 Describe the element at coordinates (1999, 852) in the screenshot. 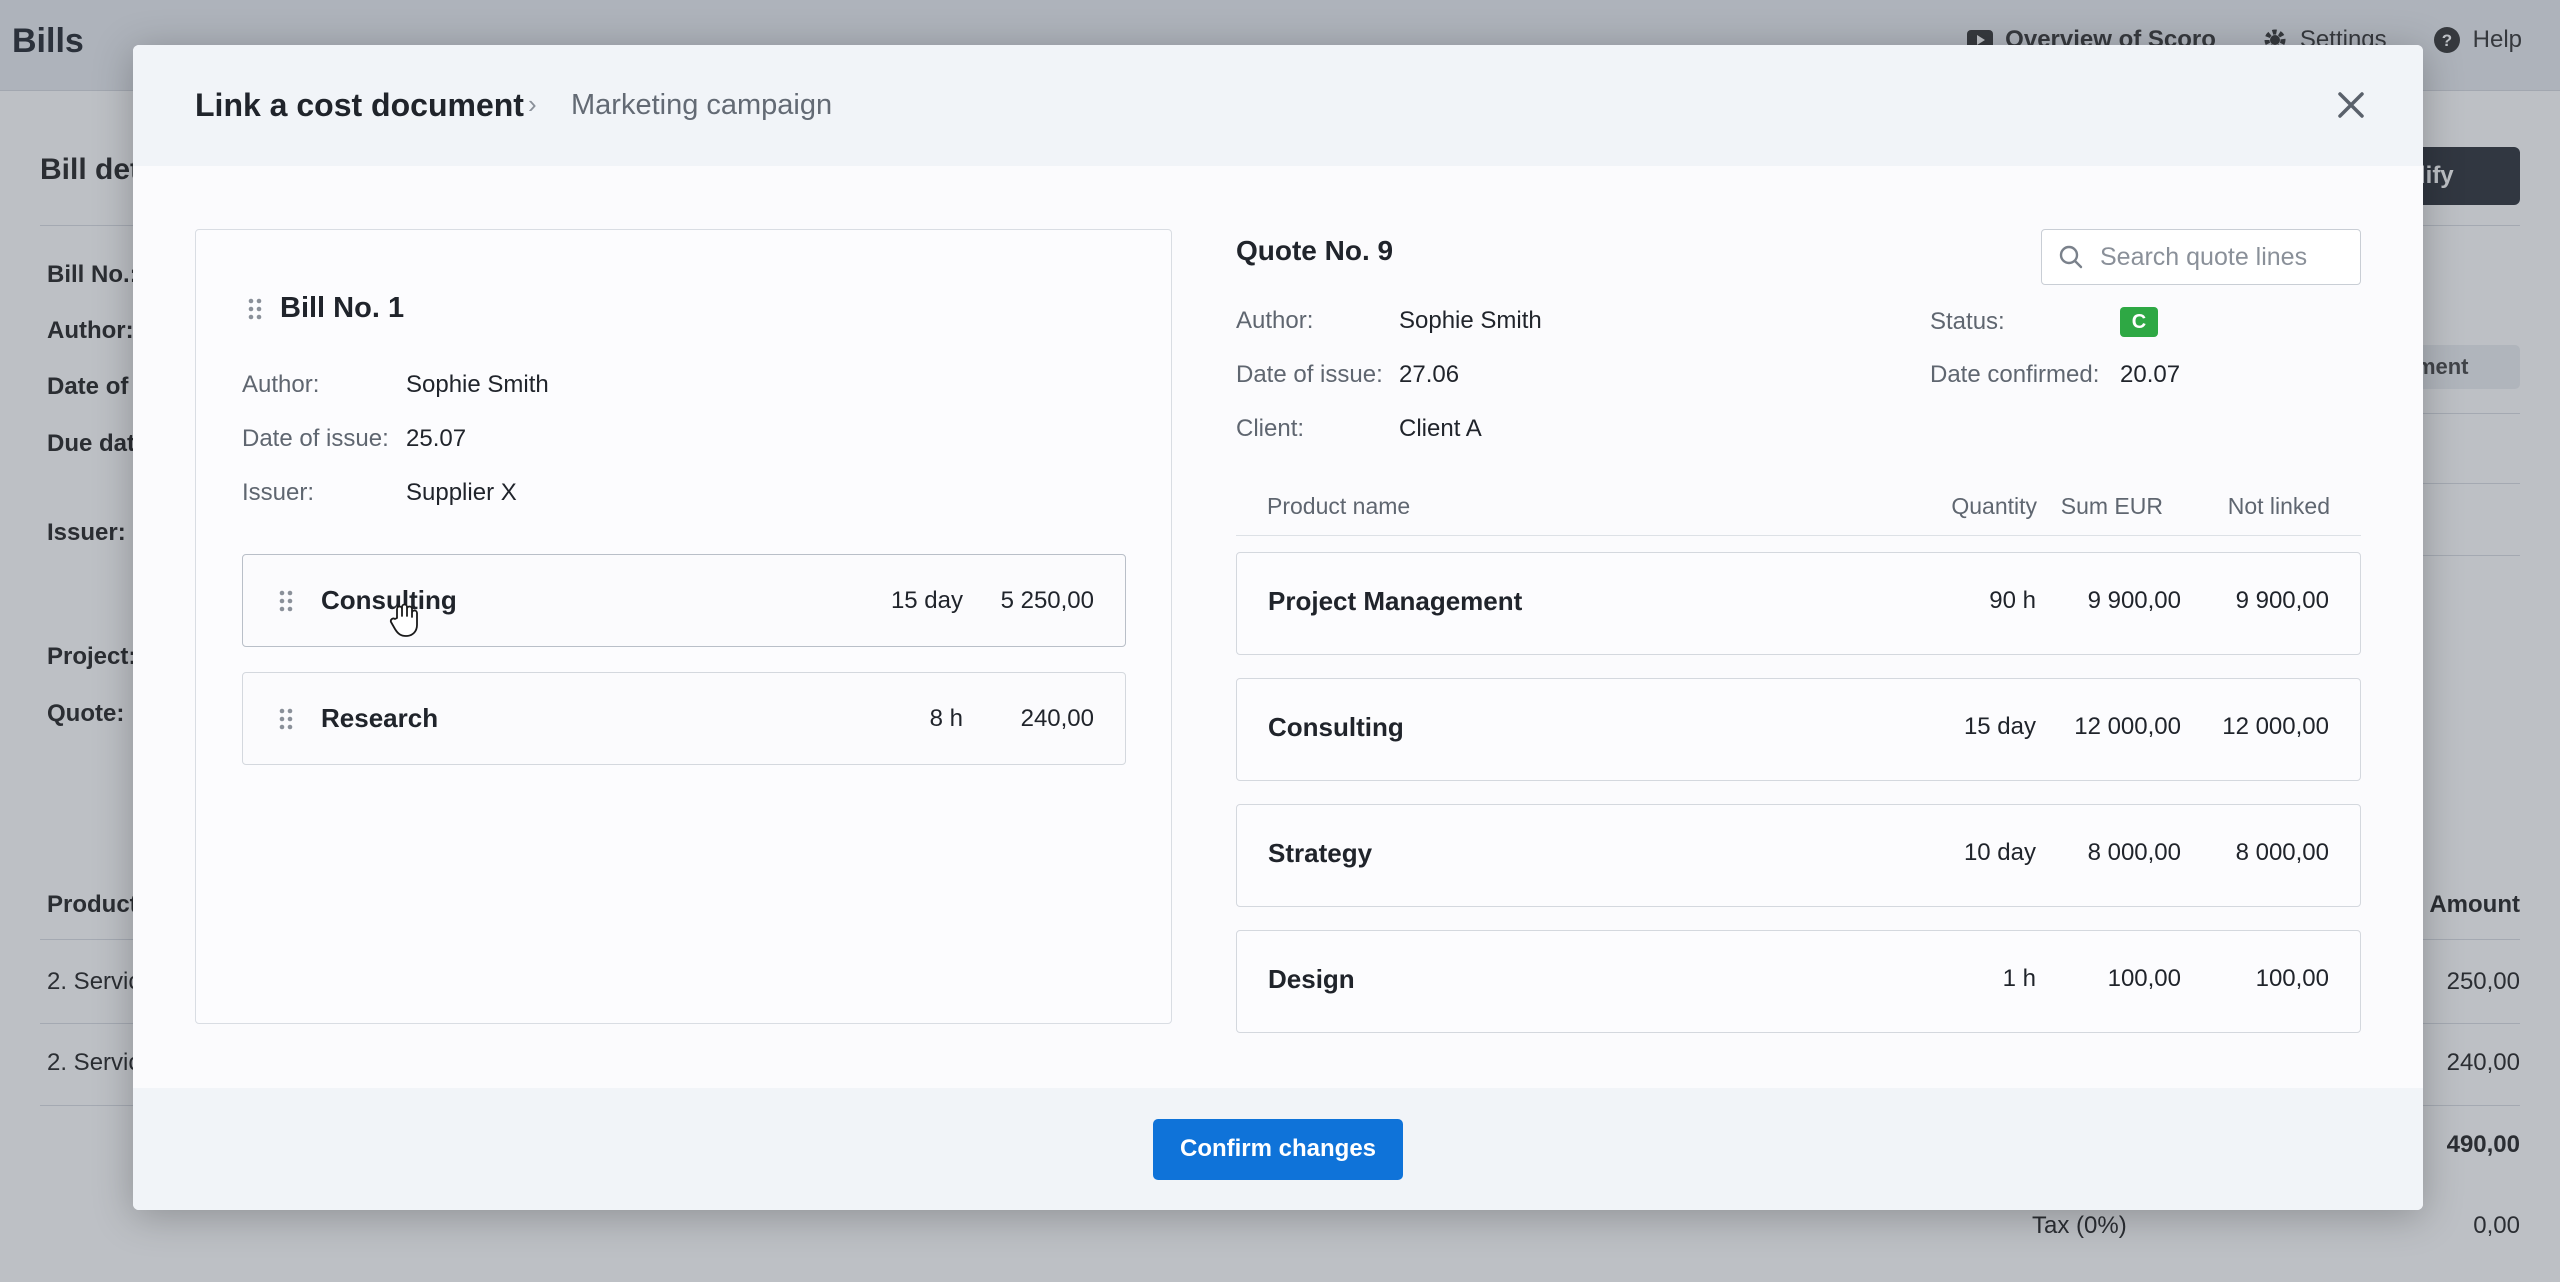

I see `quote-line-quantity: 10 day` at that location.